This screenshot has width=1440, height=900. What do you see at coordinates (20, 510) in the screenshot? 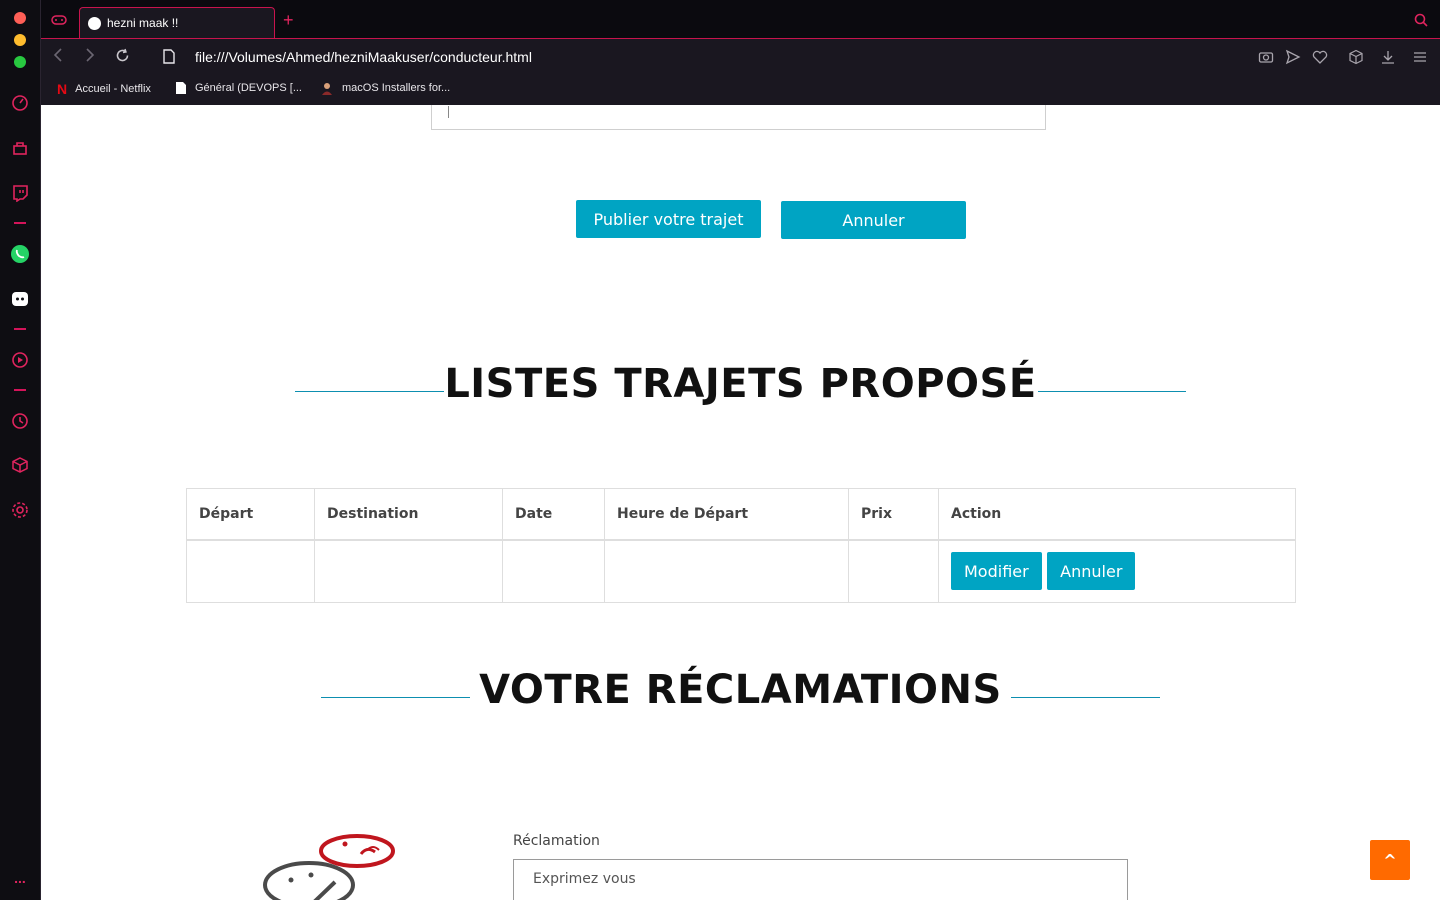
I see `settings-gear-icon` at bounding box center [20, 510].